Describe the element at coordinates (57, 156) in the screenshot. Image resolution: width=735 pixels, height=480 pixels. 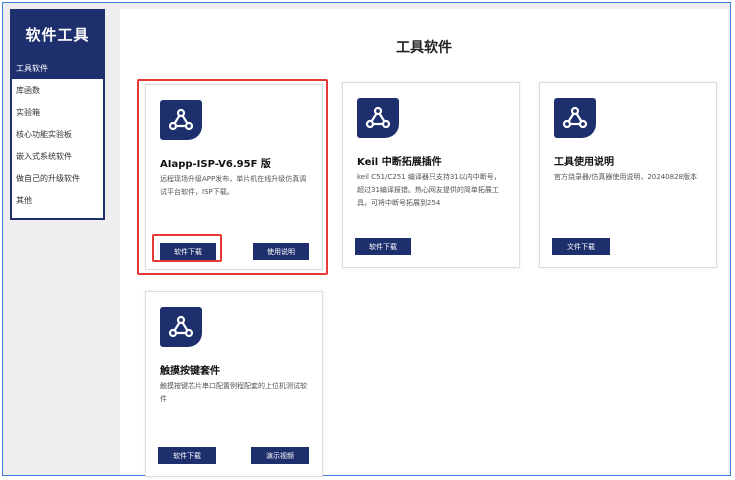
I see `sidebar-item-embedded-system: 嵌入式系统软件` at that location.